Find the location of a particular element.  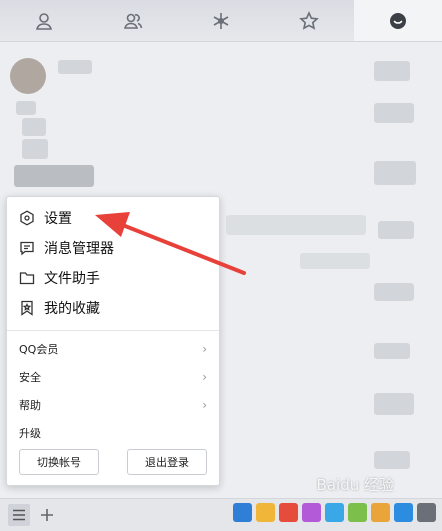

add-button is located at coordinates (47, 515).